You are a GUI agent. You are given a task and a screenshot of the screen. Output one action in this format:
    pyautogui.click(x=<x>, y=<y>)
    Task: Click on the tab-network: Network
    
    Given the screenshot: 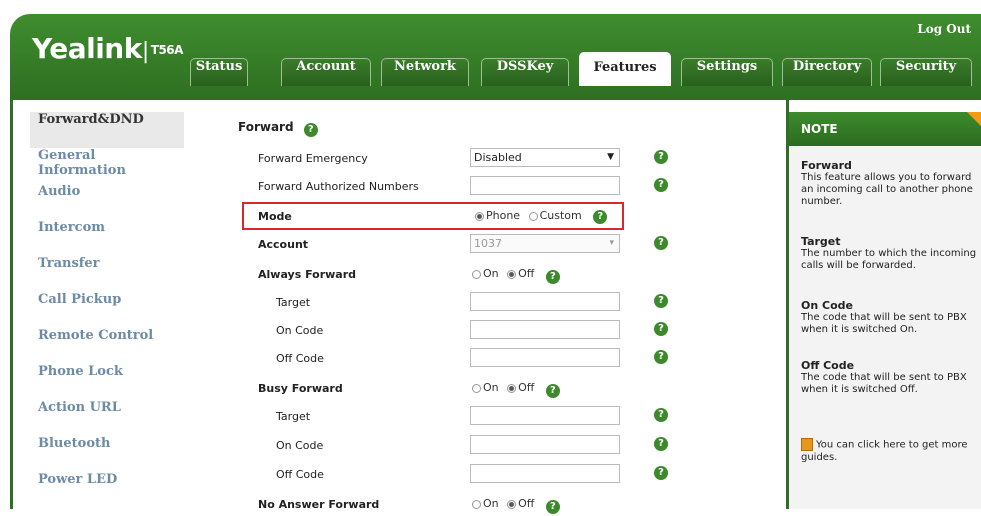 What is the action you would take?
    pyautogui.click(x=425, y=72)
    